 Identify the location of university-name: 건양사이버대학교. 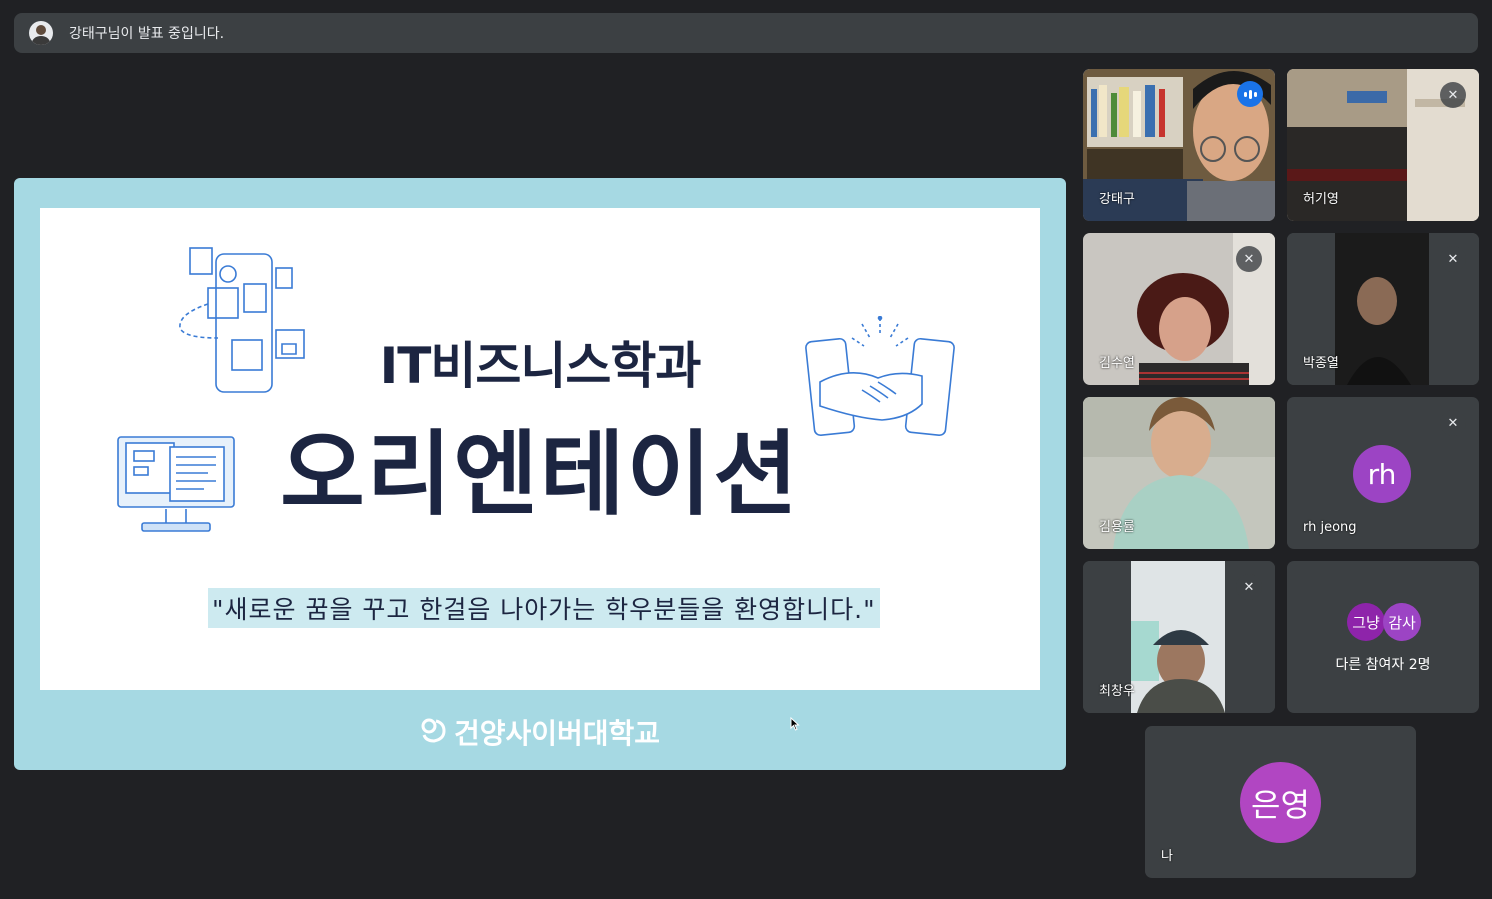
(557, 733).